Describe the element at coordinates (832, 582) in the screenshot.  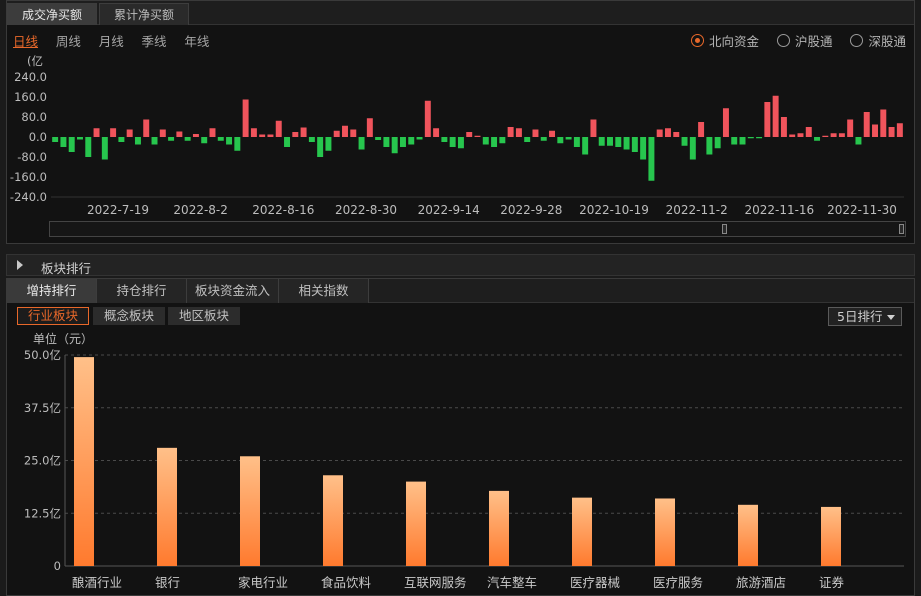
I see `category-label: 证券` at that location.